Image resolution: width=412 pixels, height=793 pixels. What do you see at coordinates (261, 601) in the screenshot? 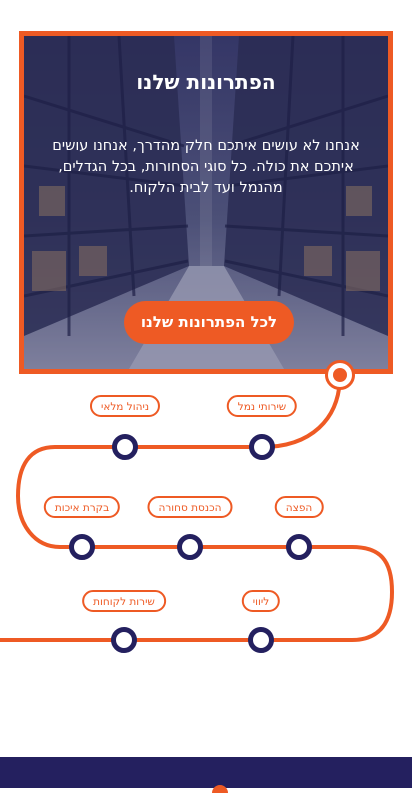
I see `service-escort: ליווי` at bounding box center [261, 601].